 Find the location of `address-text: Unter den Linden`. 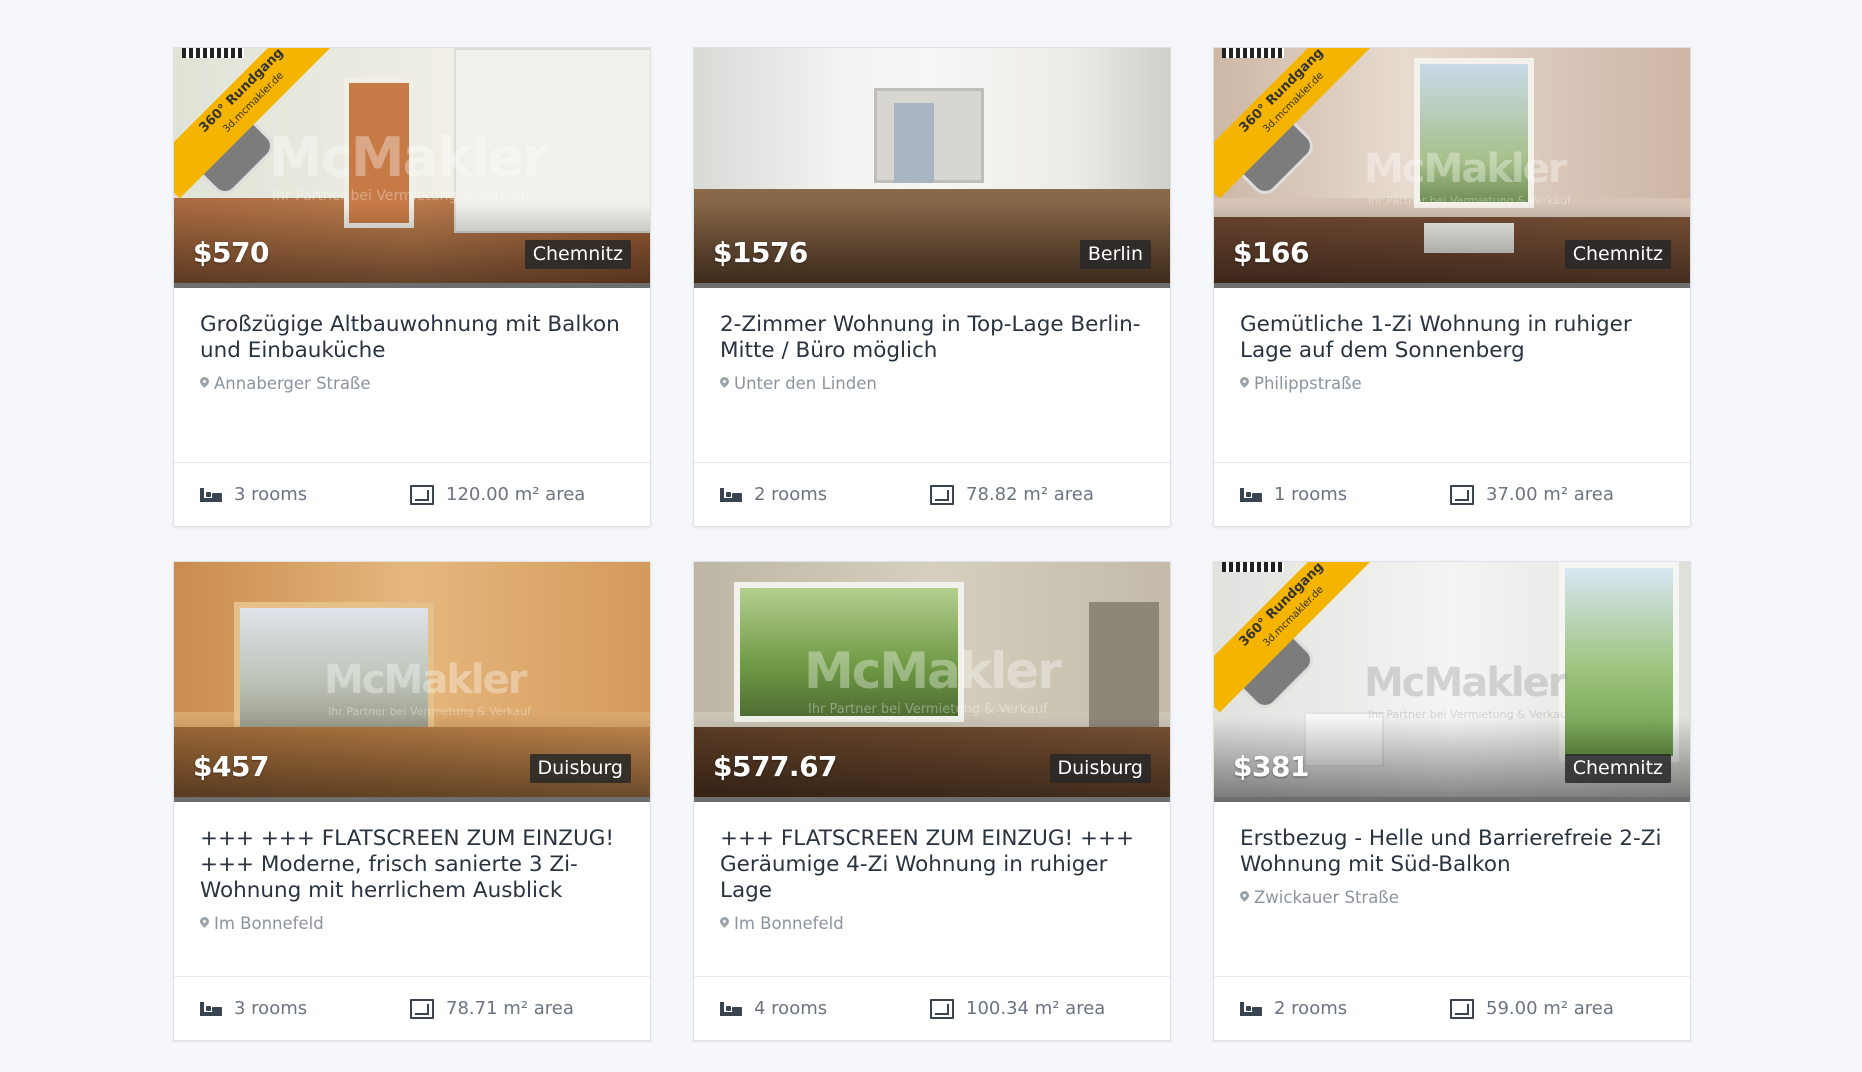

address-text: Unter den Linden is located at coordinates (805, 383).